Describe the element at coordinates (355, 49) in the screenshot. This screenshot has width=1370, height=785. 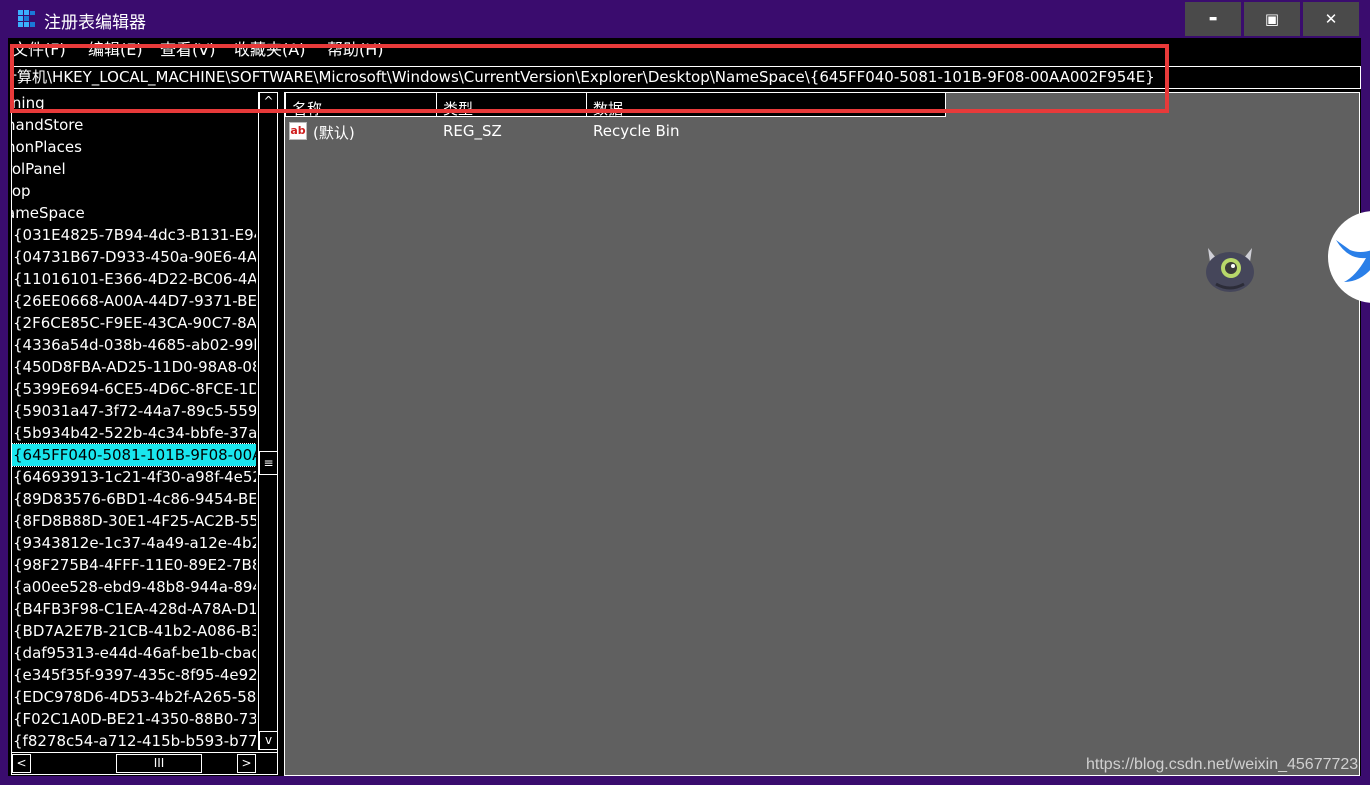
I see `menu-help: 帮助(H)` at that location.